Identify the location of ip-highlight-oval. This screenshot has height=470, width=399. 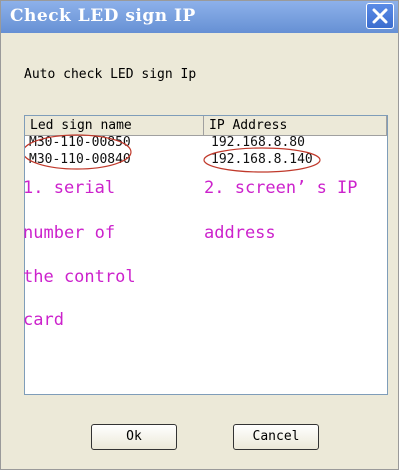
(262, 160).